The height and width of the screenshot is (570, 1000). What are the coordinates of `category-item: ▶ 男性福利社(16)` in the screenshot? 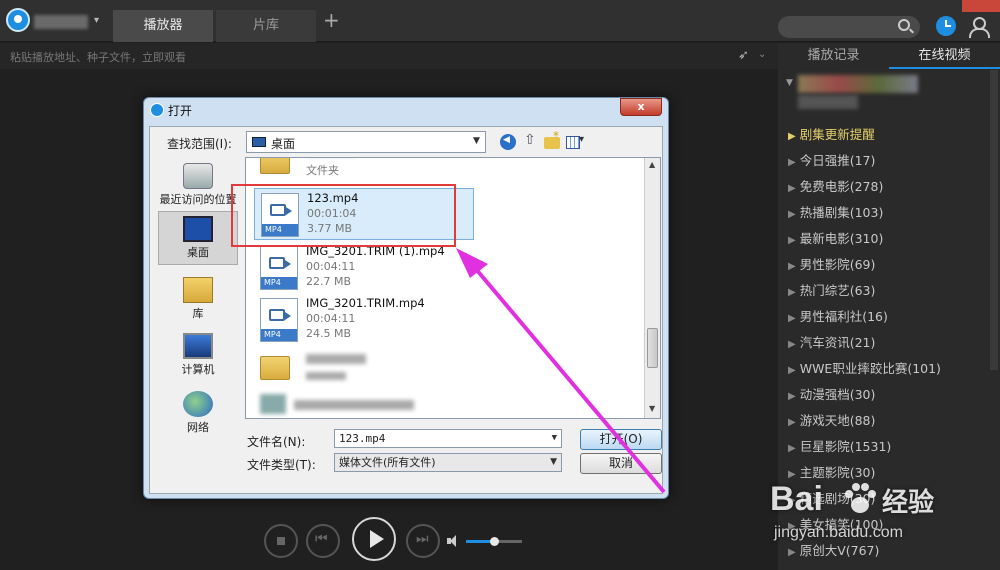 It's located at (888, 320).